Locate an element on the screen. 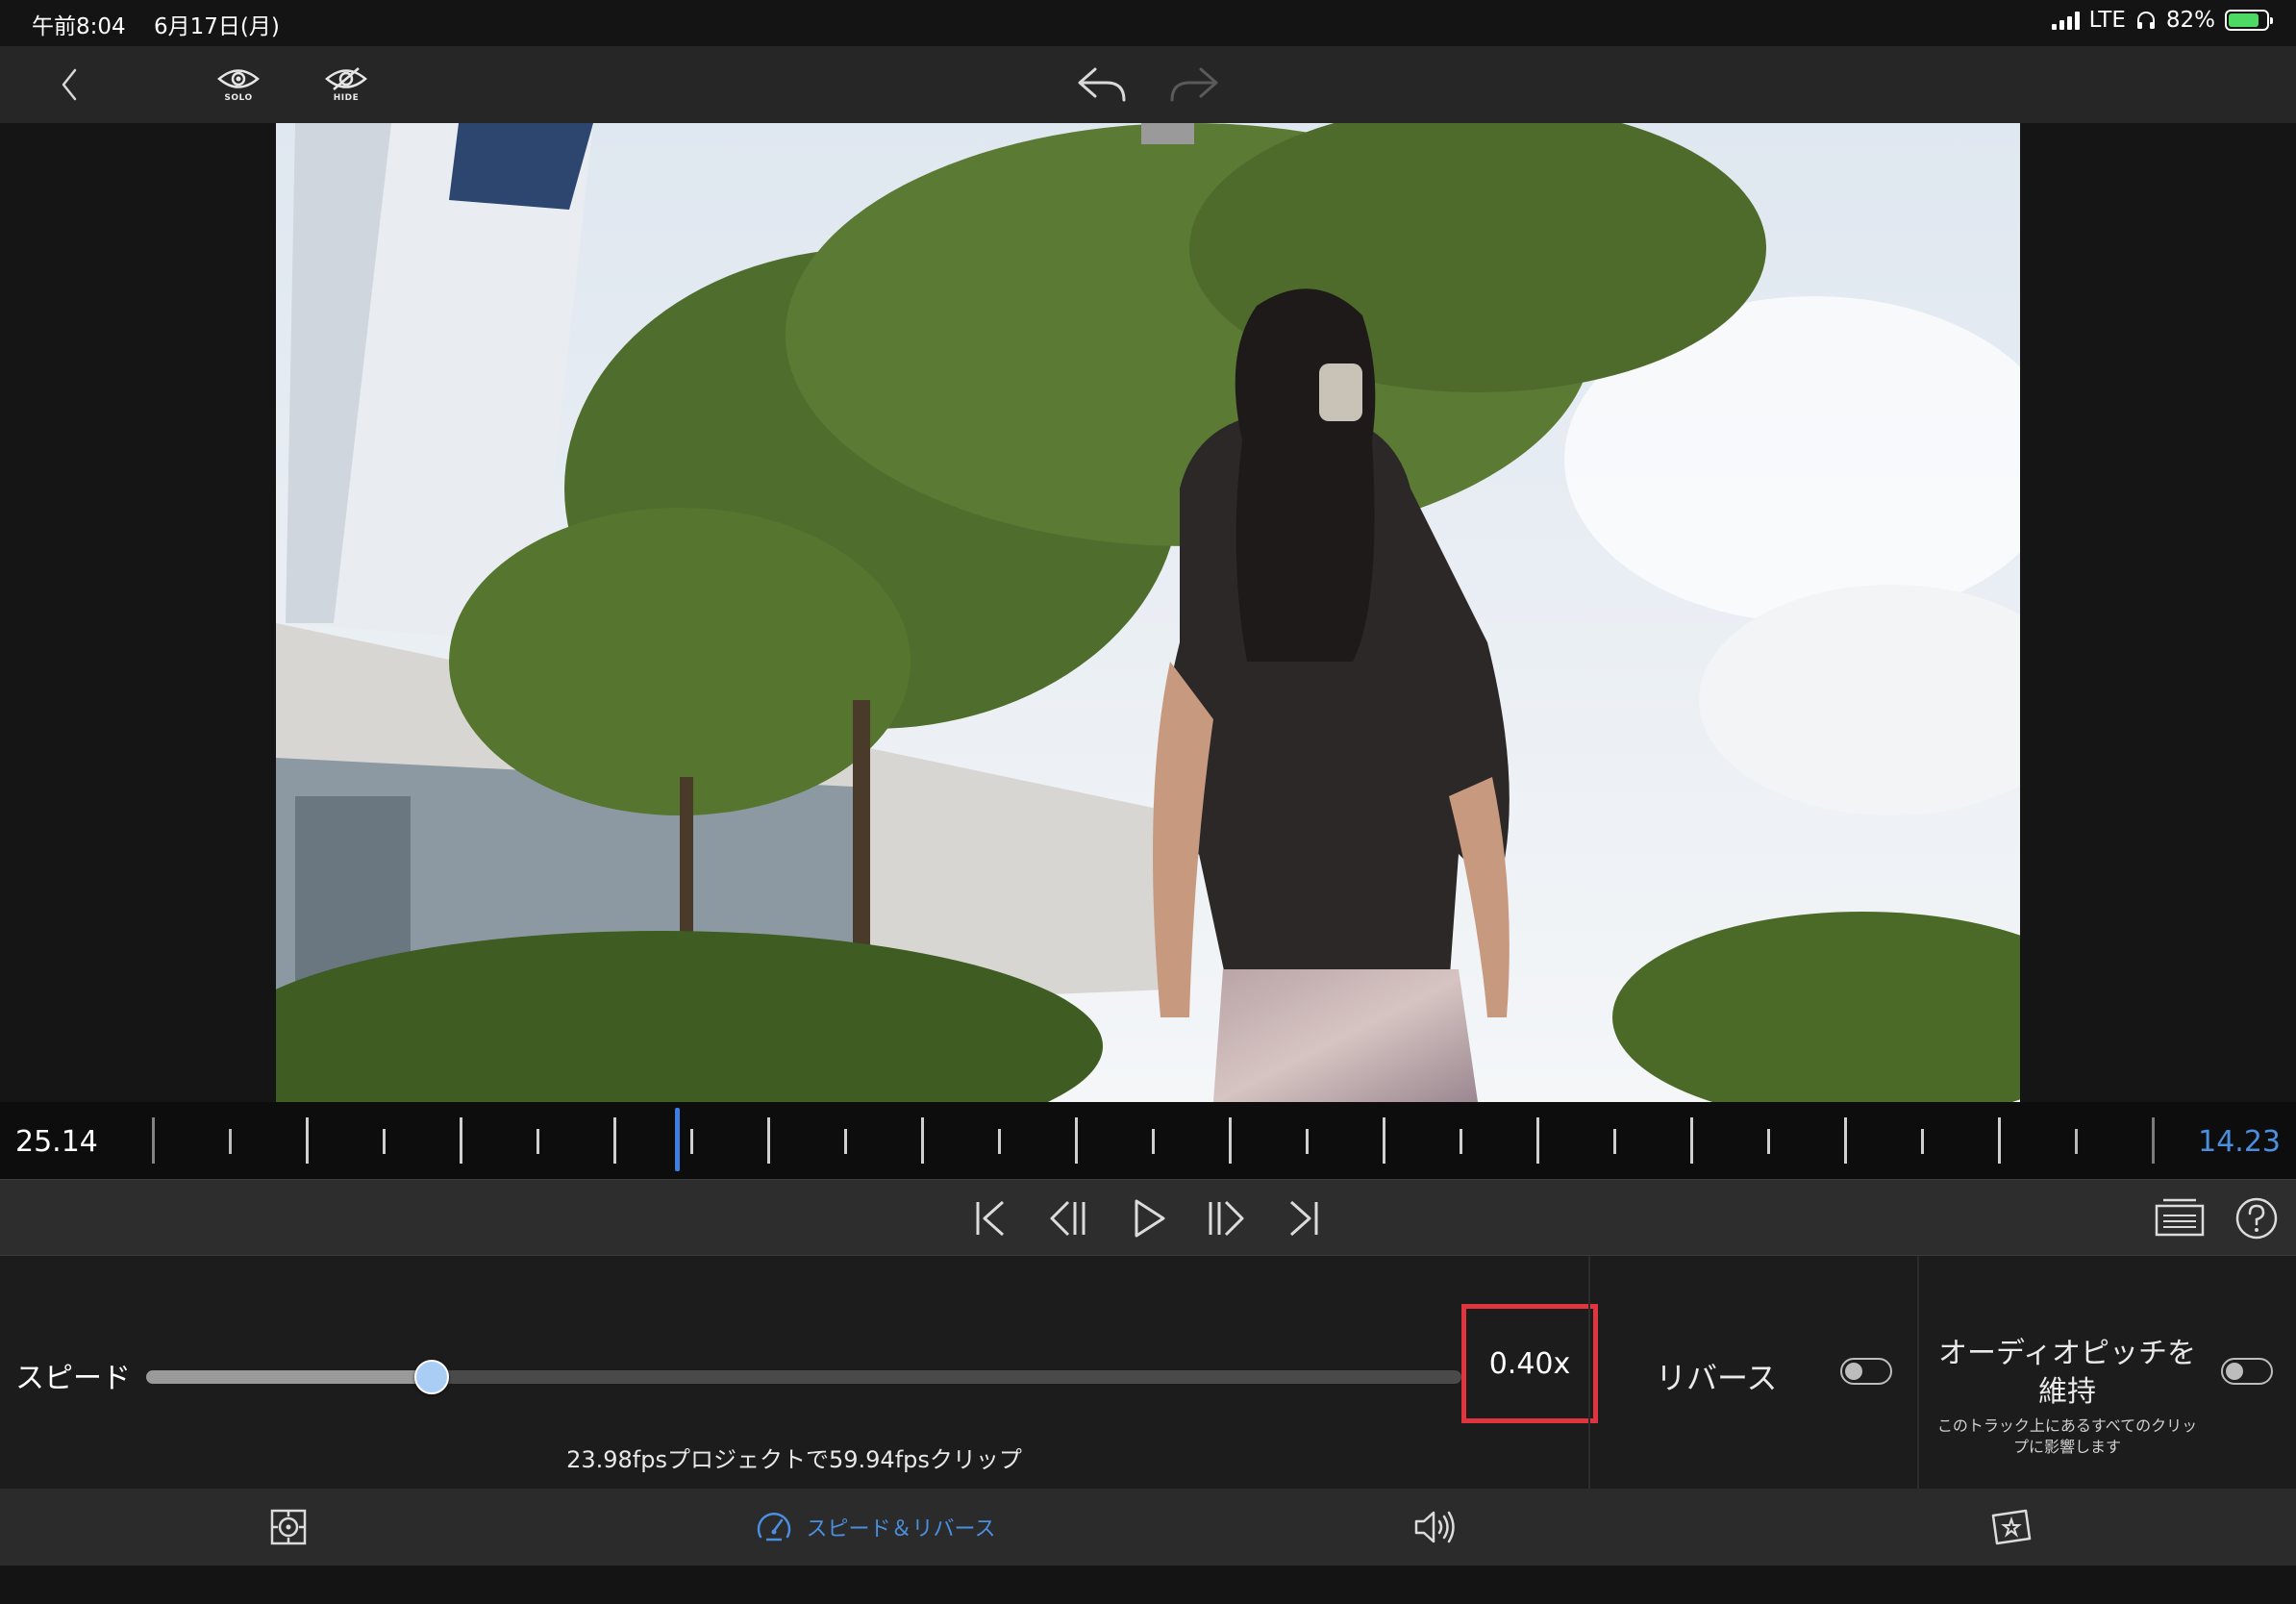 The height and width of the screenshot is (1604, 2296). inspector-tab-bar: スピード＆リバース is located at coordinates (1148, 1527).